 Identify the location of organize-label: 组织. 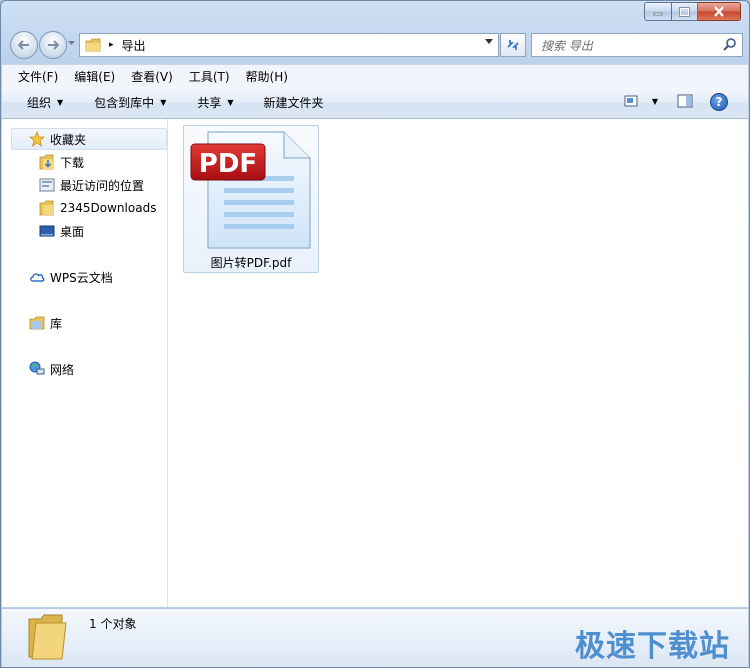
(39, 103).